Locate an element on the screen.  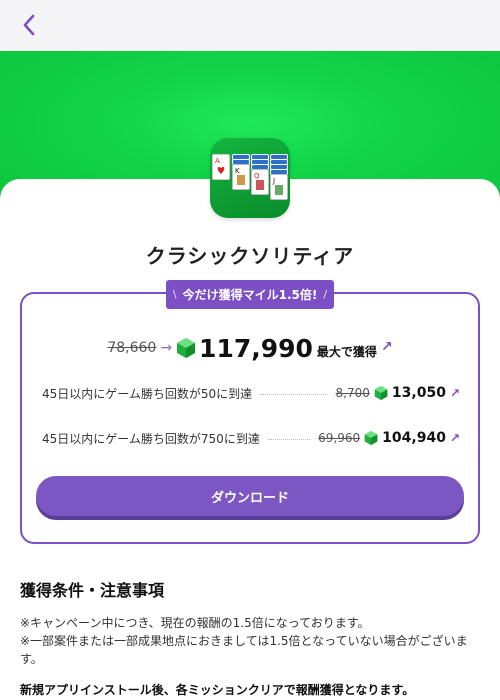
campaign-badge: \ 今だけ獲得マイル1.5倍! / is located at coordinates (250, 294).